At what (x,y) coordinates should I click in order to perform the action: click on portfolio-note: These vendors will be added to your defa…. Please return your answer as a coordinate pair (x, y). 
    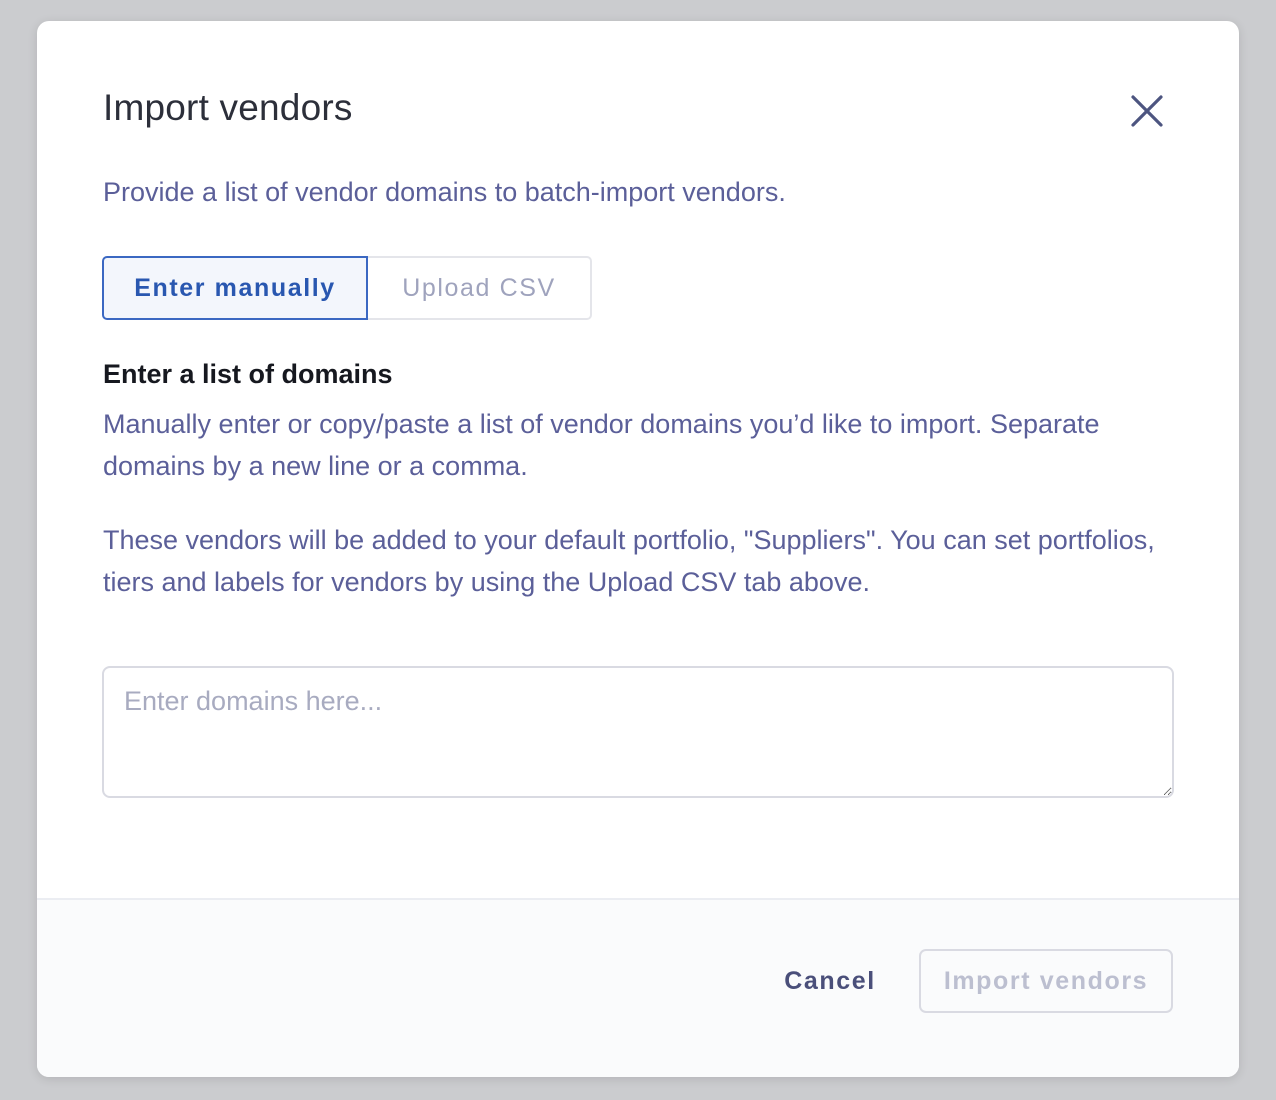
    Looking at the image, I should click on (629, 561).